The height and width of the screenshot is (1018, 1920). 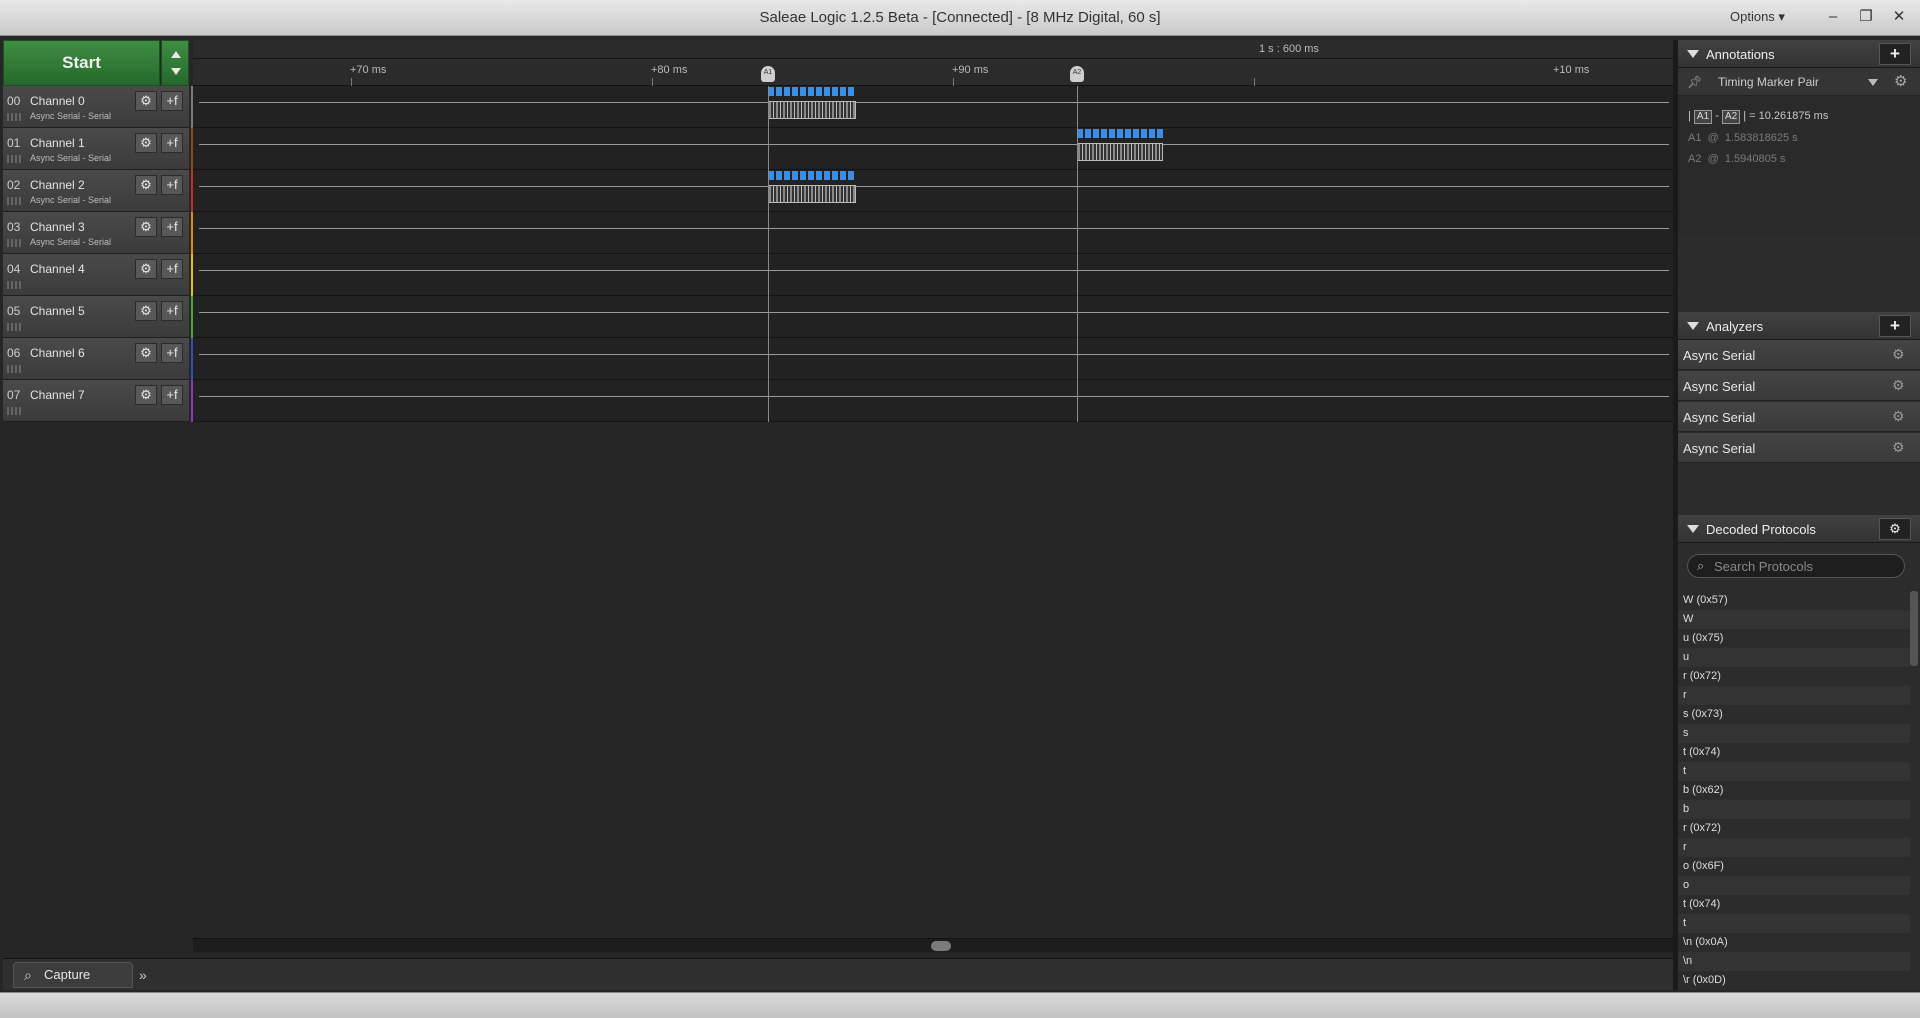 I want to click on channel-name: Channel 2, so click(x=57, y=185).